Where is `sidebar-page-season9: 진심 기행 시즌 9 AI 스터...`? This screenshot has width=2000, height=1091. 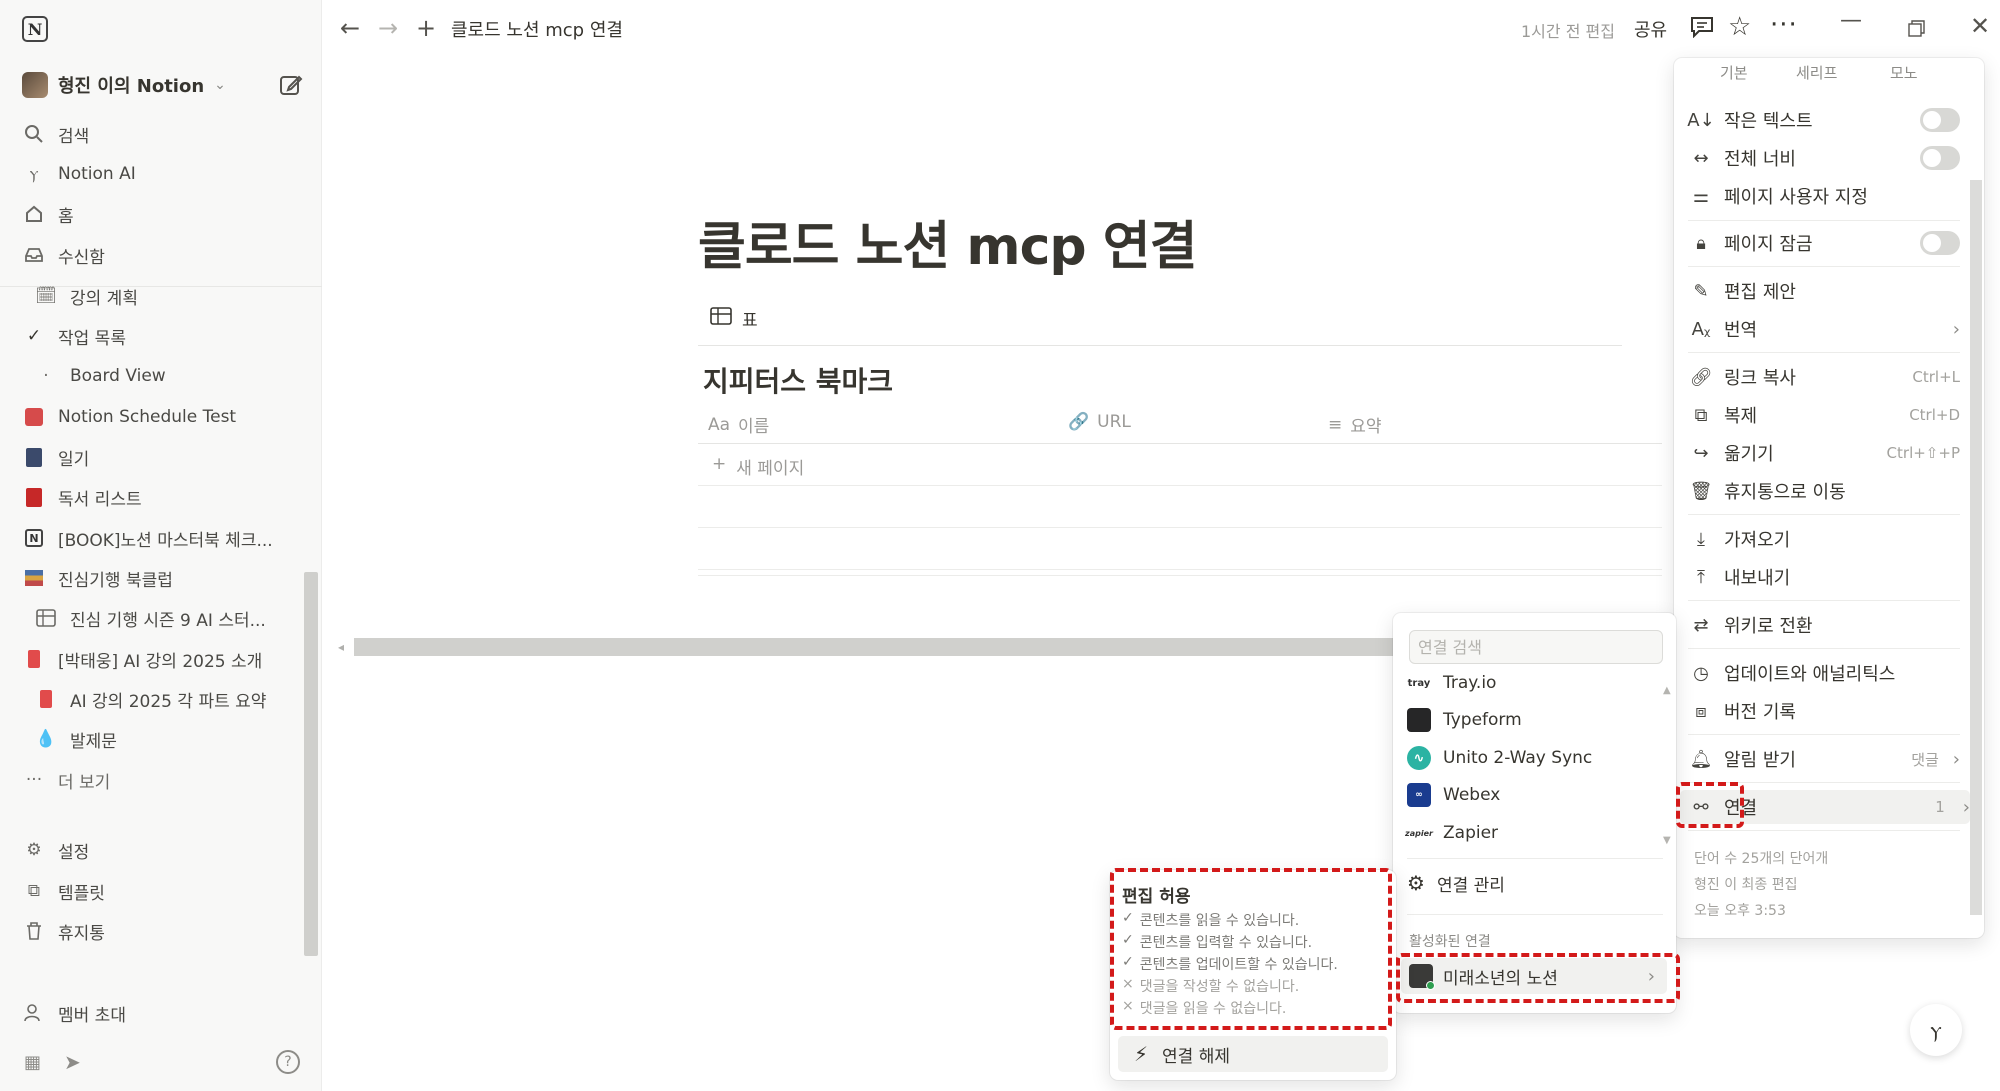 sidebar-page-season9: 진심 기행 시즌 9 AI 스터... is located at coordinates (150, 618).